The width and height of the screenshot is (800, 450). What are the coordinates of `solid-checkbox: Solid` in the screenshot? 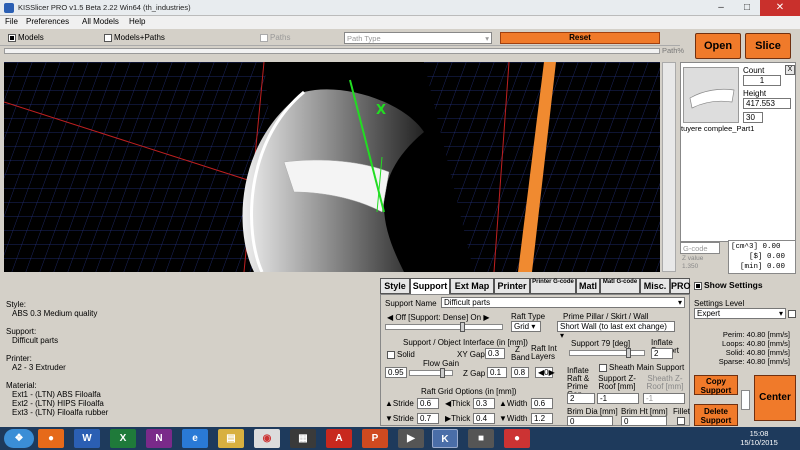 It's located at (401, 354).